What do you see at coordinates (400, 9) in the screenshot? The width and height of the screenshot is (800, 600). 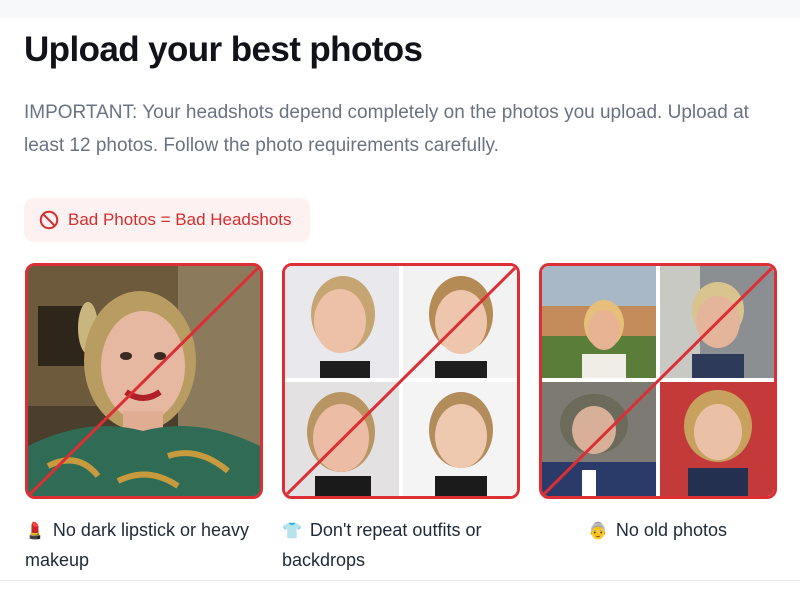 I see `top-strip` at bounding box center [400, 9].